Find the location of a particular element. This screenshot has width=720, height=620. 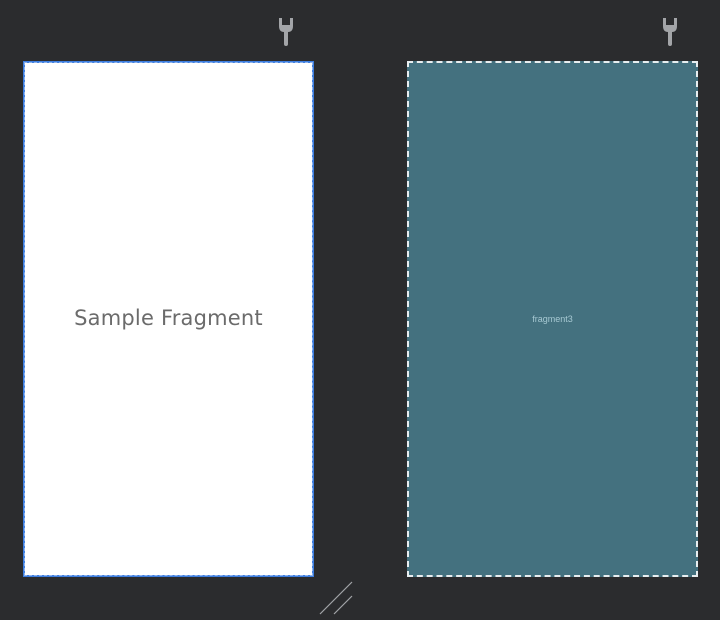

design-fragment-label: Sample Fragment is located at coordinates (168, 318).